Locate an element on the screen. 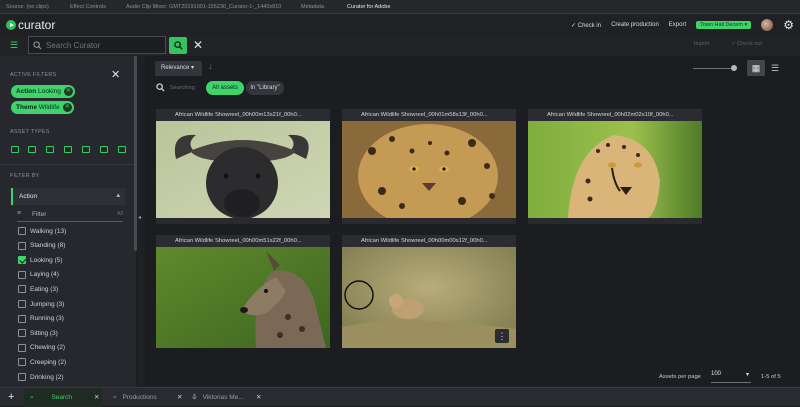 The width and height of the screenshot is (800, 407). audio-type-icon is located at coordinates (32, 149).